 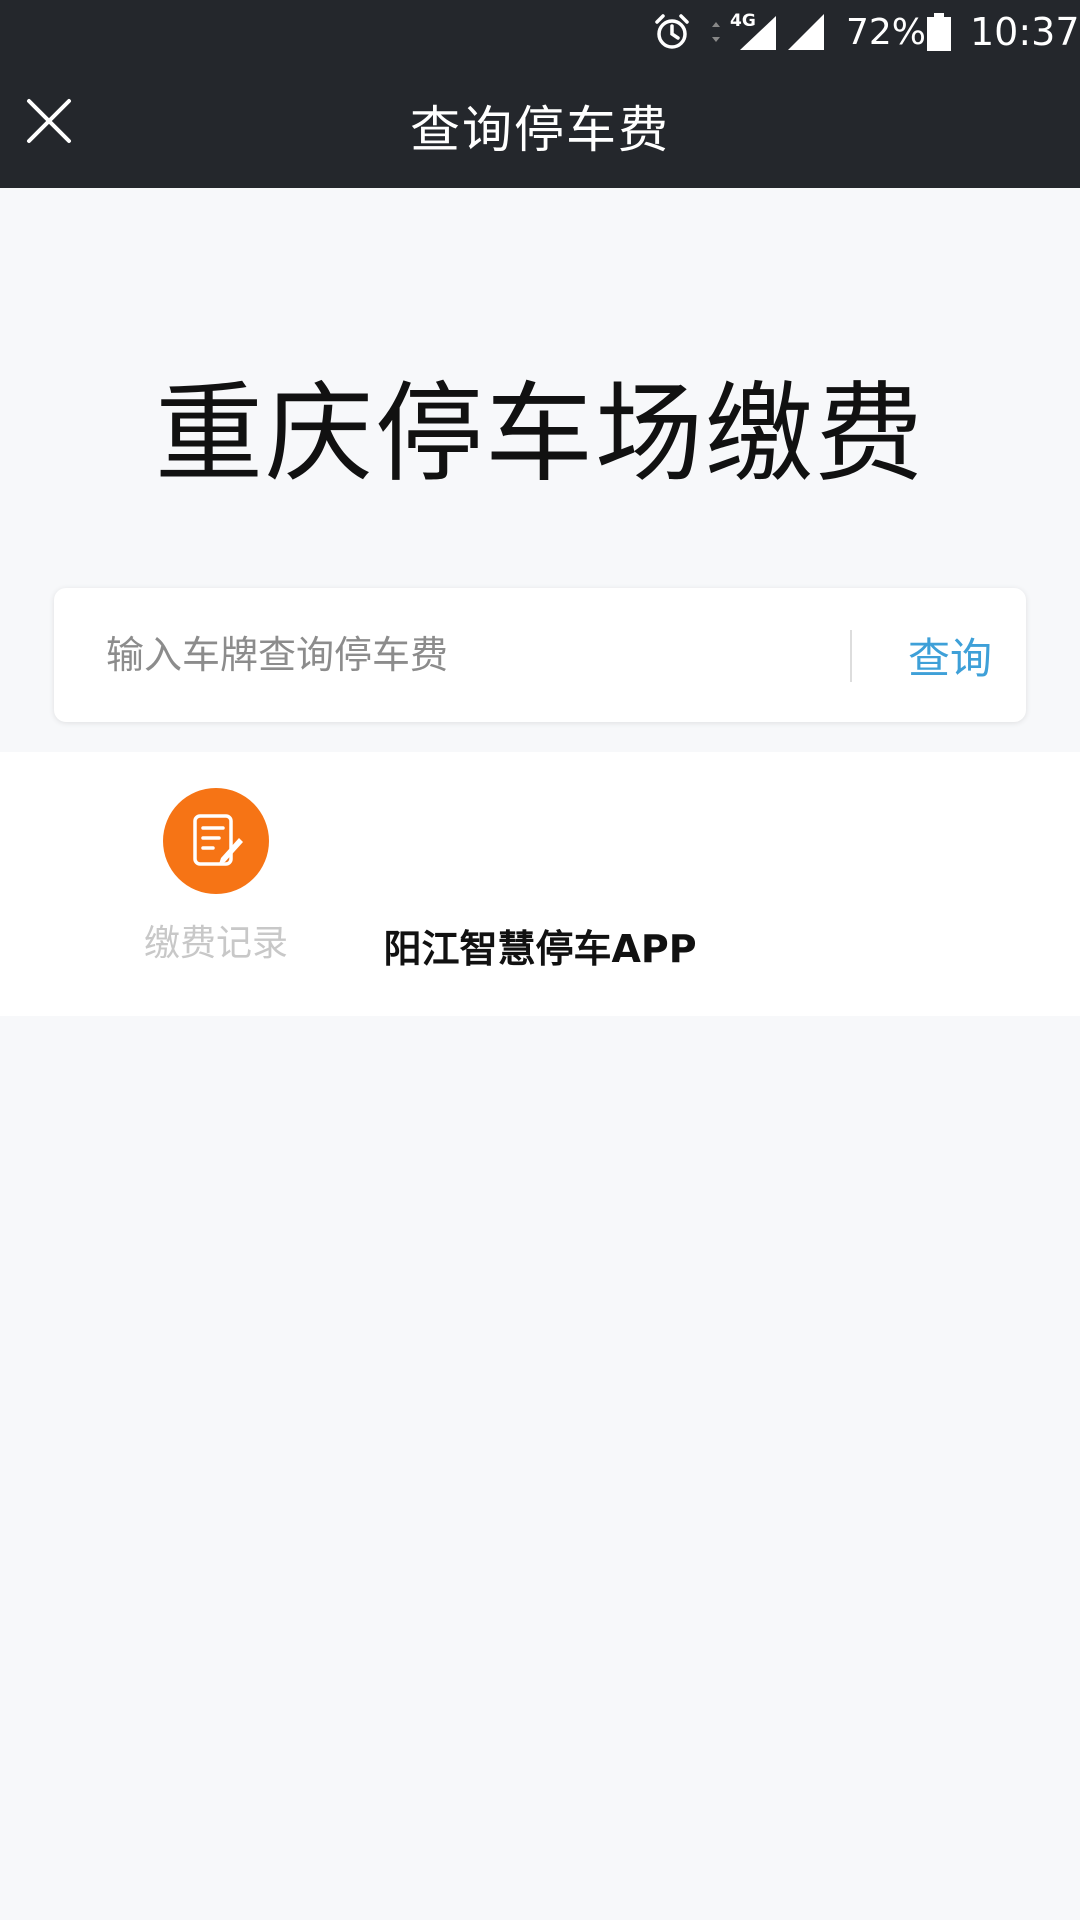 I want to click on plate-search-input, so click(x=486, y=655).